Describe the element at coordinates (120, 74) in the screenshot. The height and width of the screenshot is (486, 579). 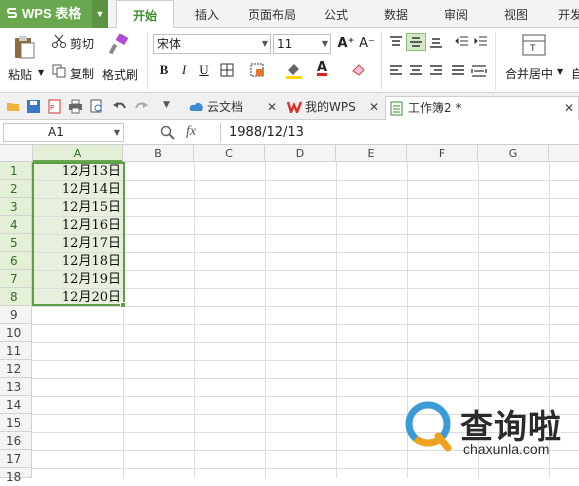
I see `format-painter-button: 格式刷` at that location.